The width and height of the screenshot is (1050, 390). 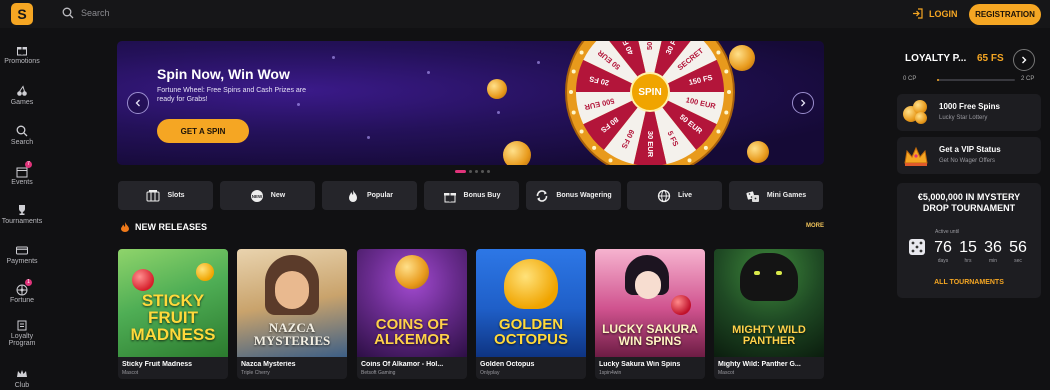 I want to click on game-thumbnail: STICKY FRUIT MADNESS, so click(x=173, y=303).